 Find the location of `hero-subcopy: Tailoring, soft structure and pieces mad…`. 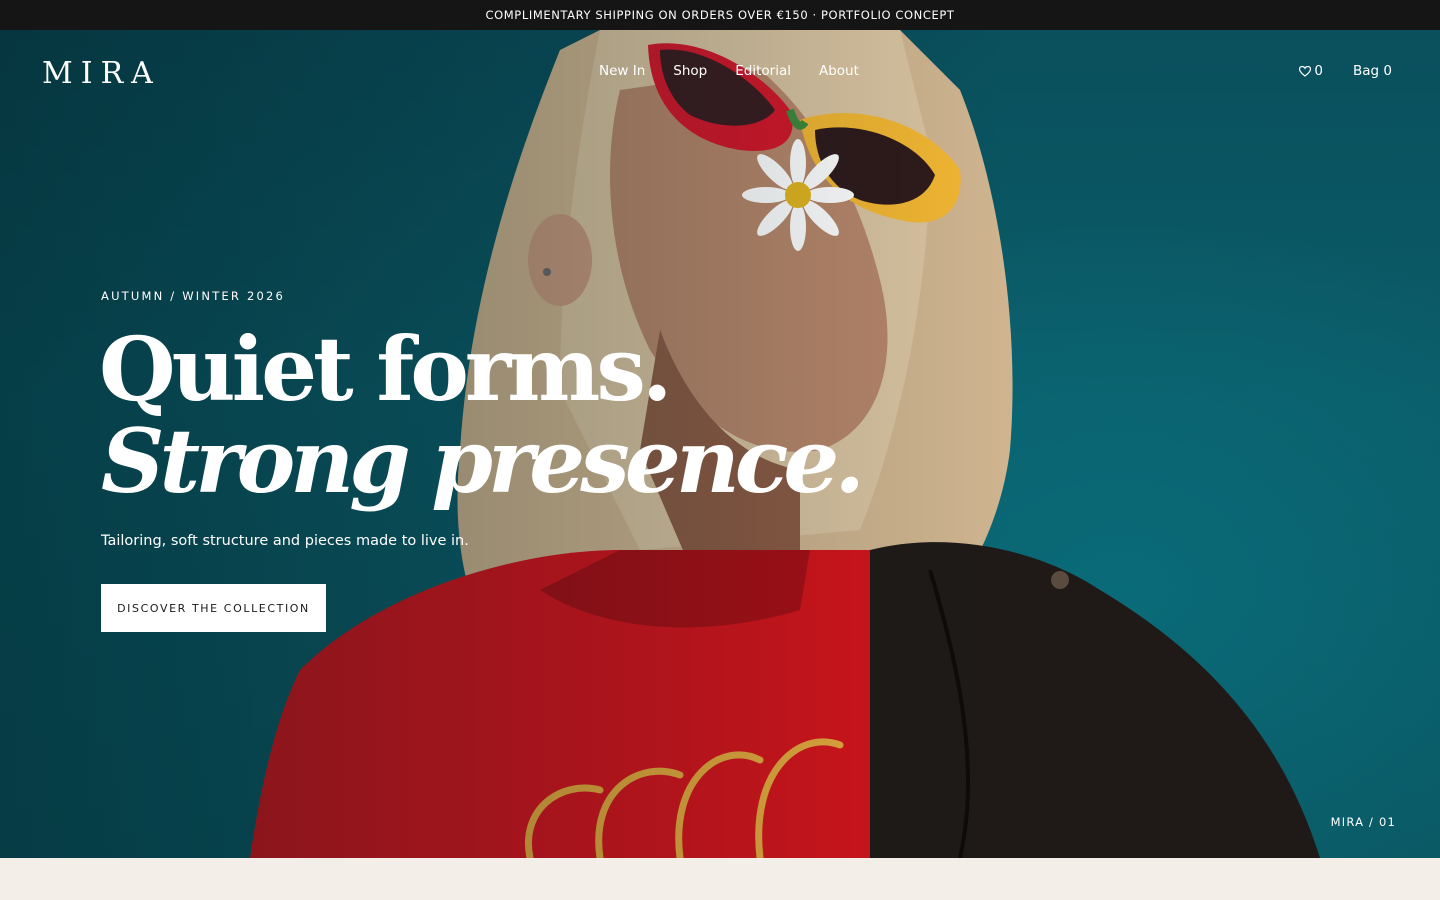

hero-subcopy: Tailoring, soft structure and pieces mad… is located at coordinates (285, 541).